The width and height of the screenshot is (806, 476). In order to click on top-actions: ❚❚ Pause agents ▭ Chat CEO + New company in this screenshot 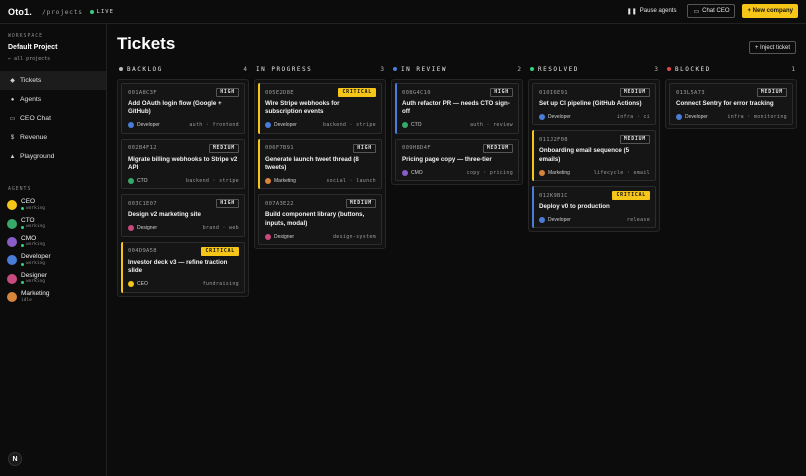, I will do `click(710, 11)`.